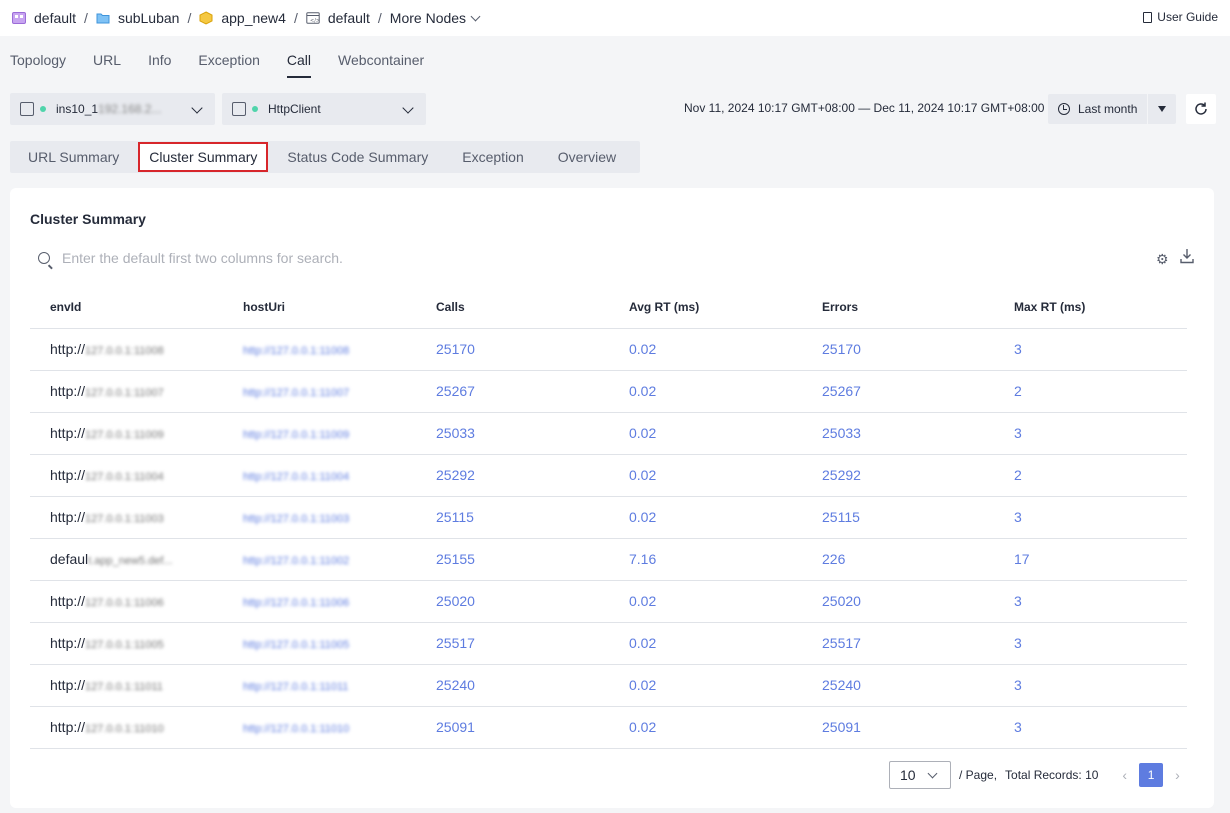 This screenshot has height=813, width=1230. What do you see at coordinates (242, 18) in the screenshot?
I see `breadcrumb-item-app: app_new4` at bounding box center [242, 18].